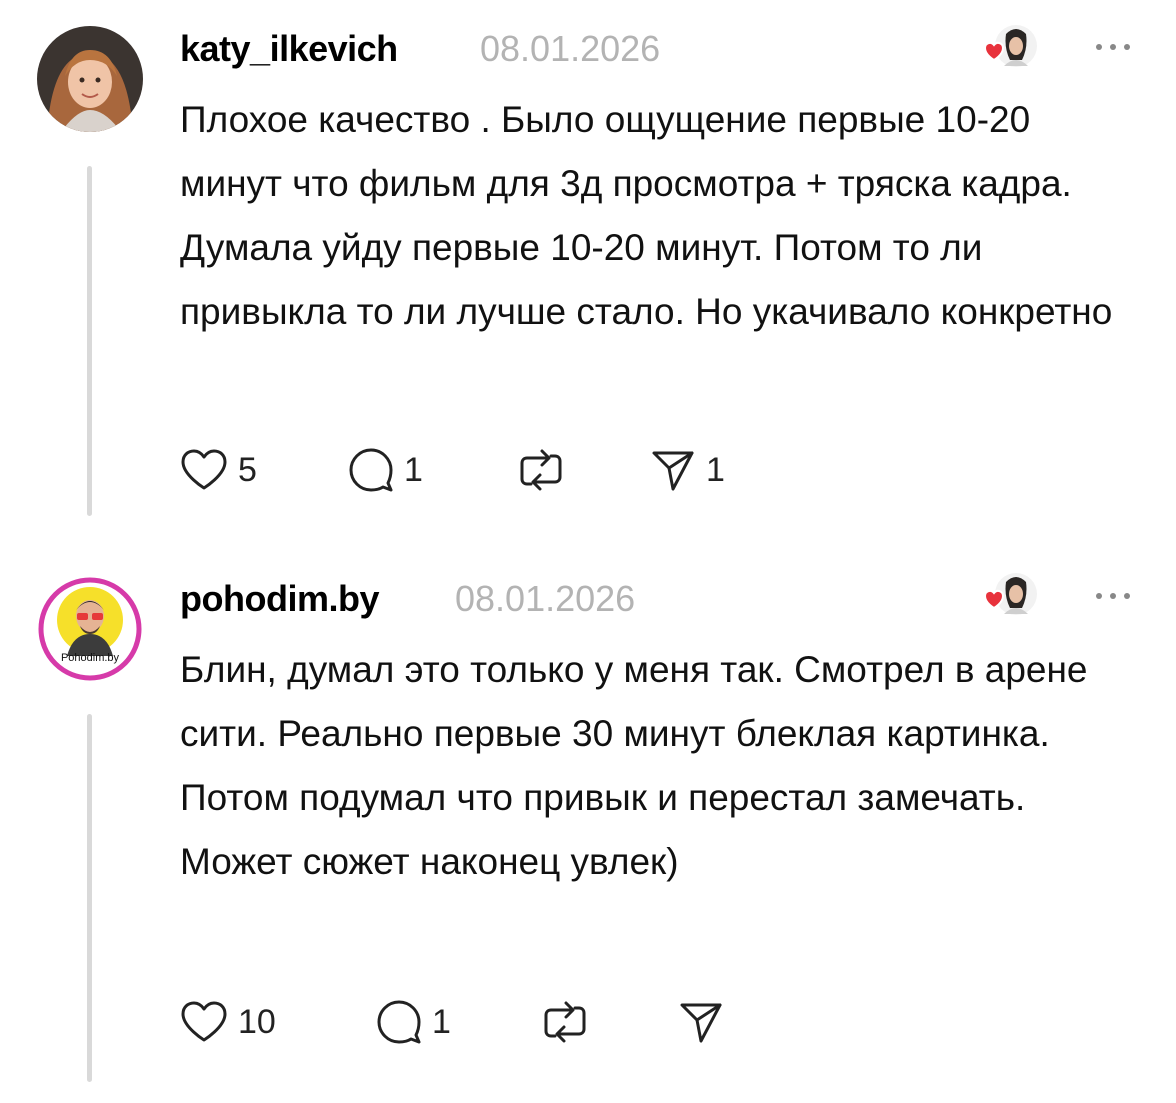 The height and width of the screenshot is (1103, 1176). I want to click on share-button, so click(706, 1022).